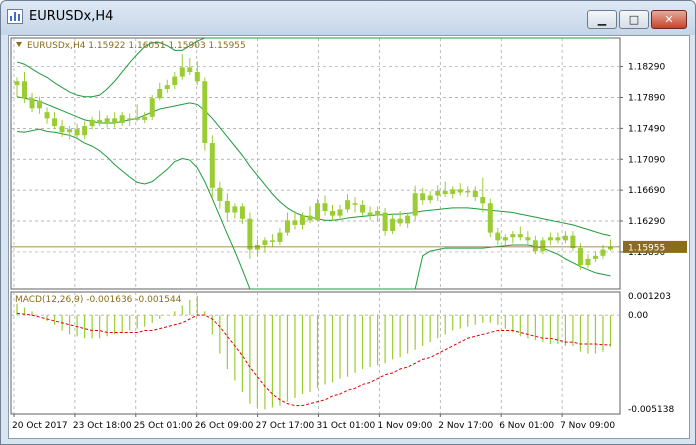  I want to click on title-bar: EURUSDx,H4 ▁ □ ✕, so click(348, 18).